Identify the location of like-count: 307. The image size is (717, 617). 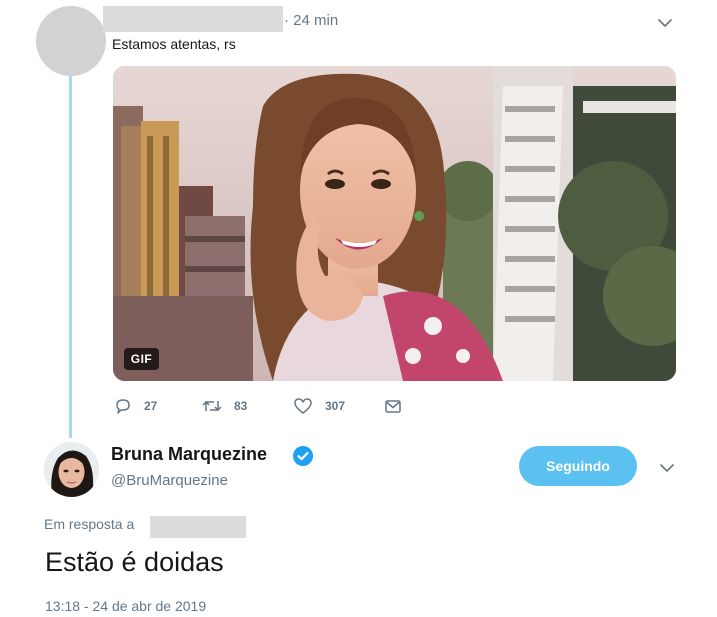
(335, 406).